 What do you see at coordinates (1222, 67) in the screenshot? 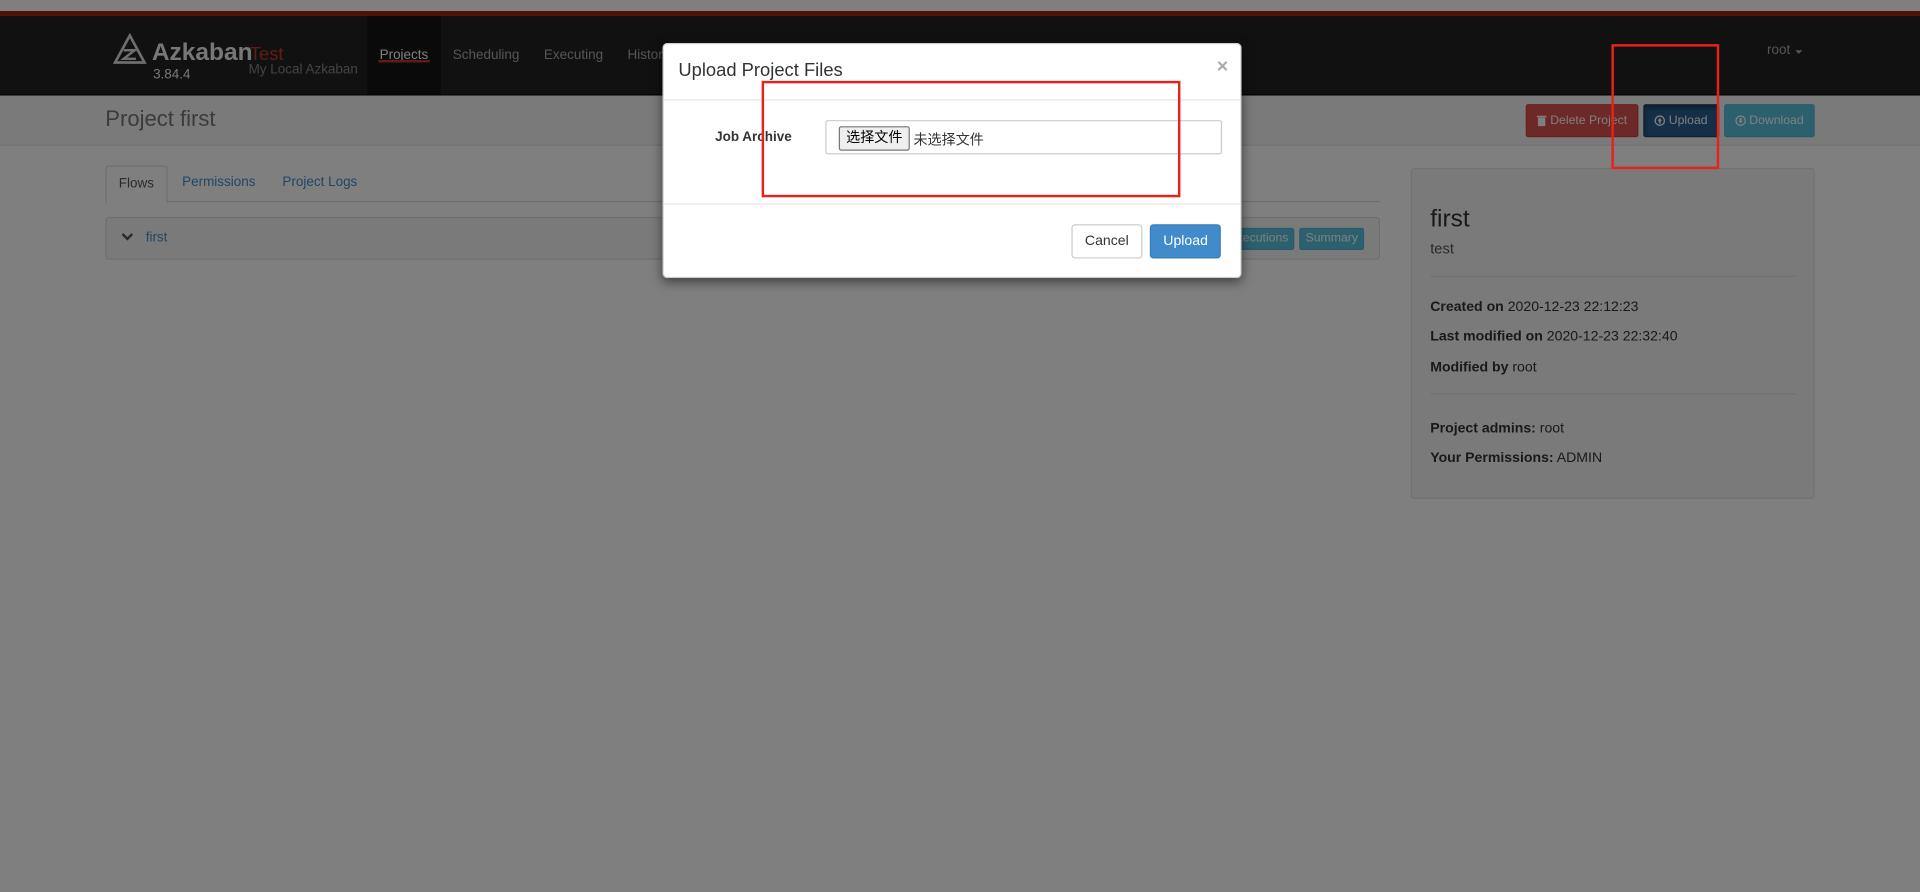
I see `close-icon: ×` at bounding box center [1222, 67].